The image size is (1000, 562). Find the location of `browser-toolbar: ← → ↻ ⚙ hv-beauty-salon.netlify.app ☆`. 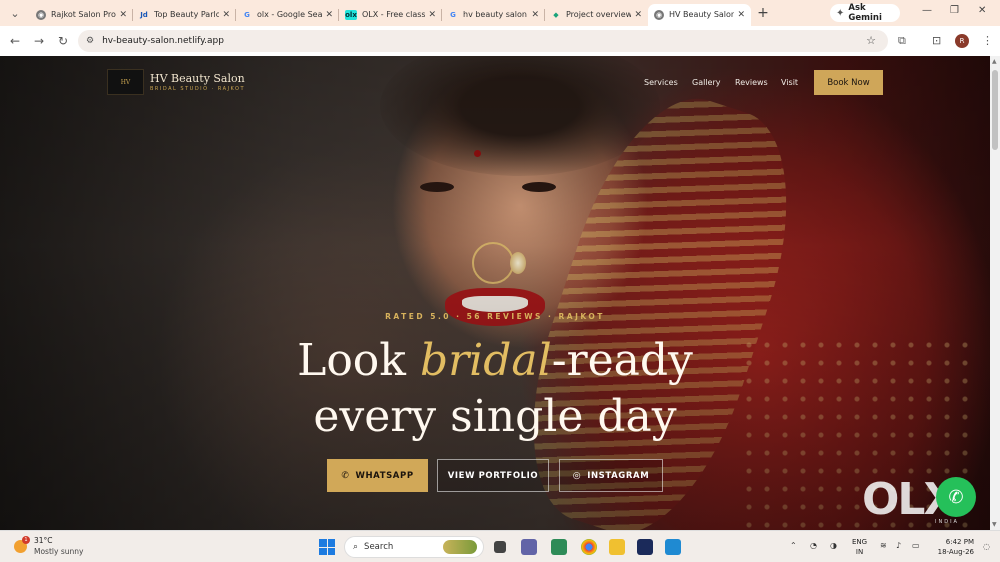

browser-toolbar: ← → ↻ ⚙ hv-beauty-salon.netlify.app ☆ is located at coordinates (500, 41).